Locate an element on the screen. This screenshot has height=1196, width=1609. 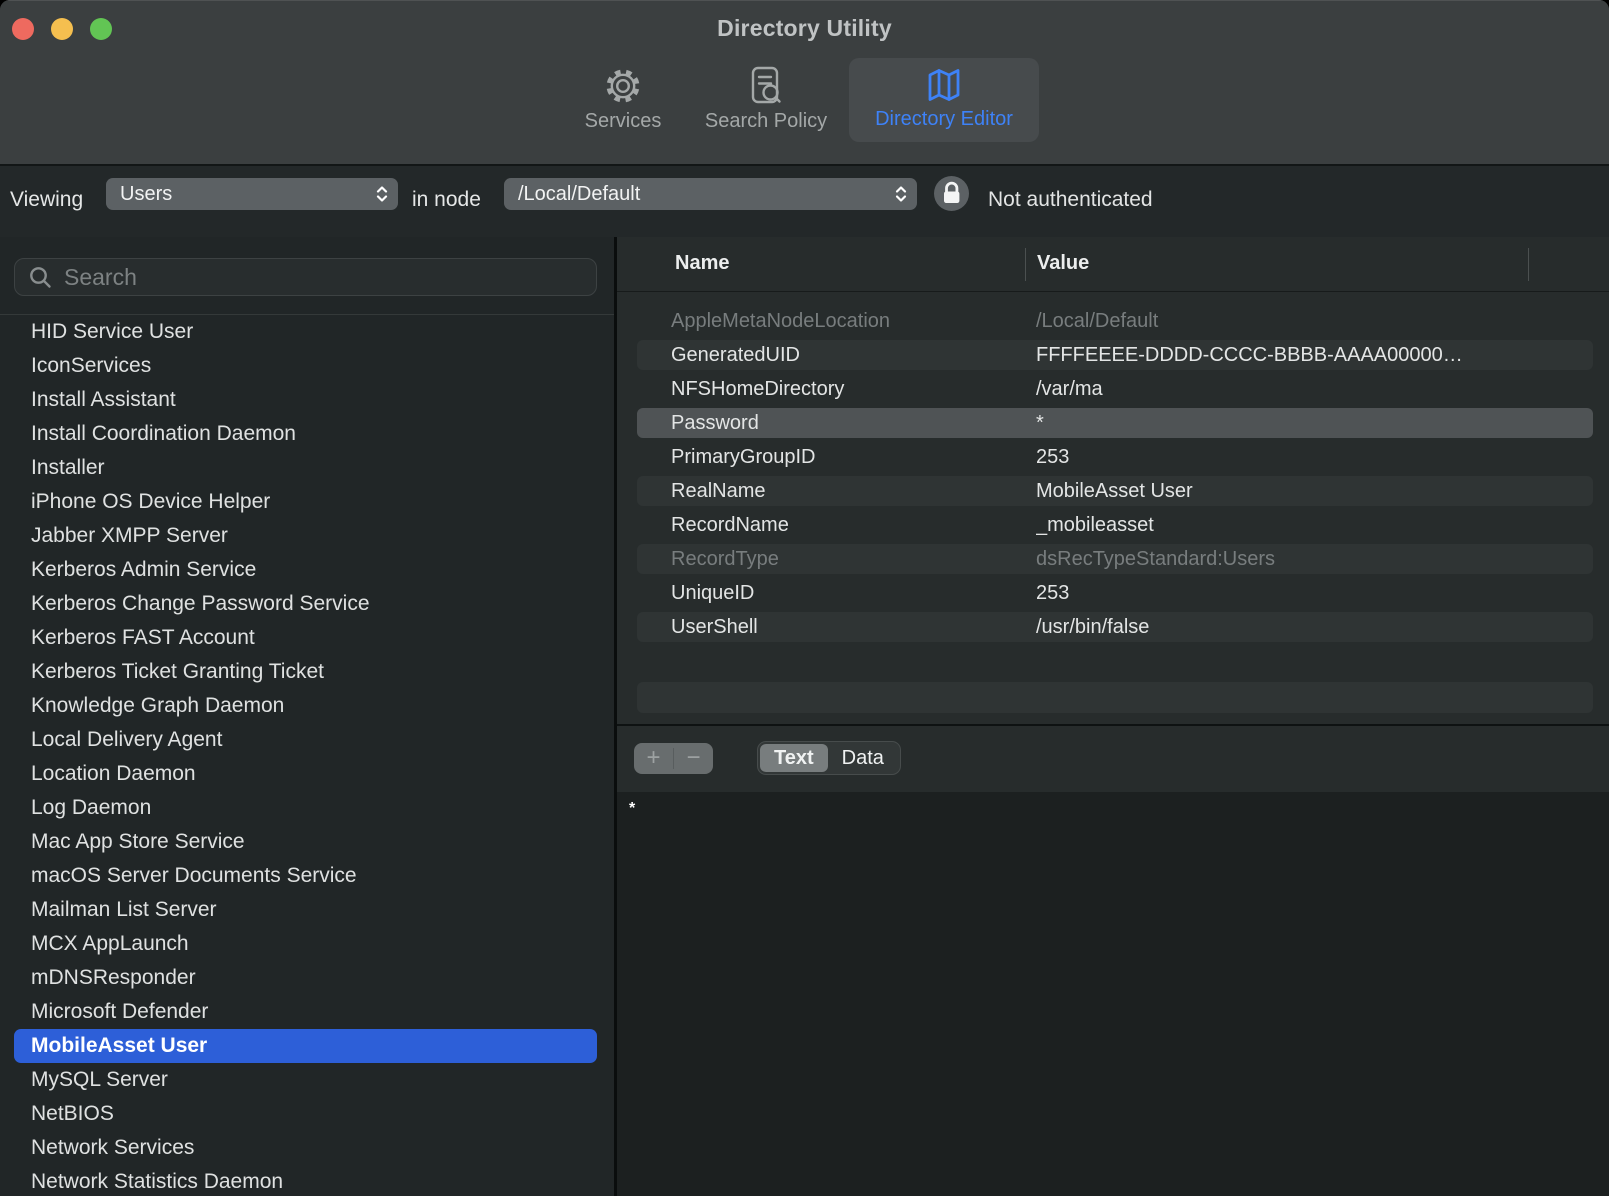
sidebar-item-label: macOS Server Documents Service is located at coordinates (194, 875).